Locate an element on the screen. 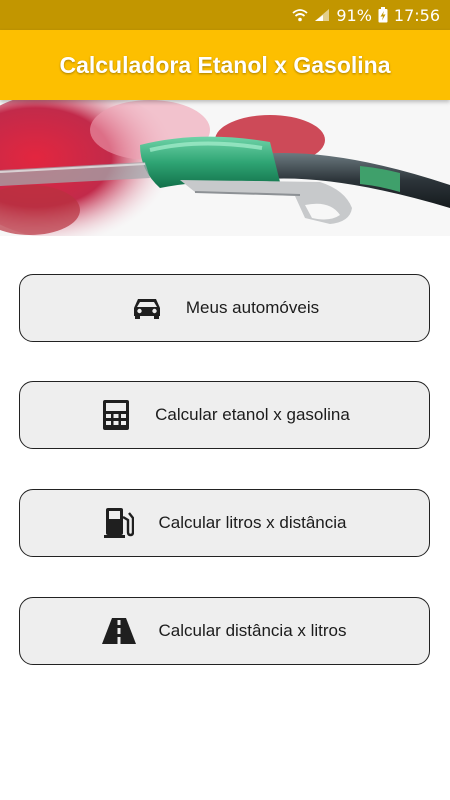 The height and width of the screenshot is (800, 450). app-title: Calculadora Etanol x Gasolina is located at coordinates (225, 64).